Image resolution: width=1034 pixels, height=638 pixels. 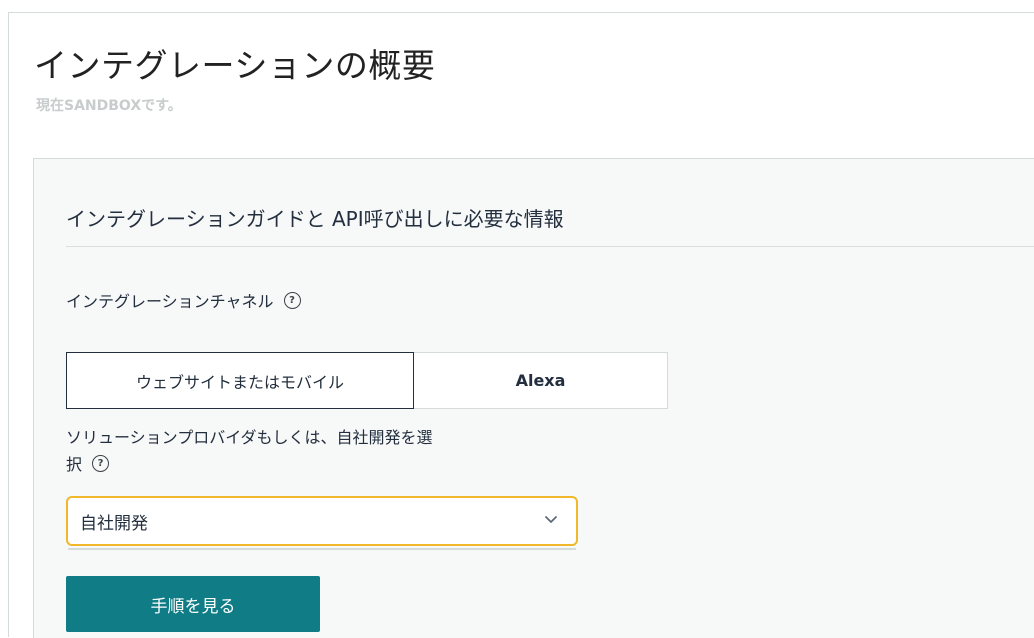 I want to click on integration-channel-selector: ウェブサイトまたはモバイル Alexa, so click(x=367, y=380).